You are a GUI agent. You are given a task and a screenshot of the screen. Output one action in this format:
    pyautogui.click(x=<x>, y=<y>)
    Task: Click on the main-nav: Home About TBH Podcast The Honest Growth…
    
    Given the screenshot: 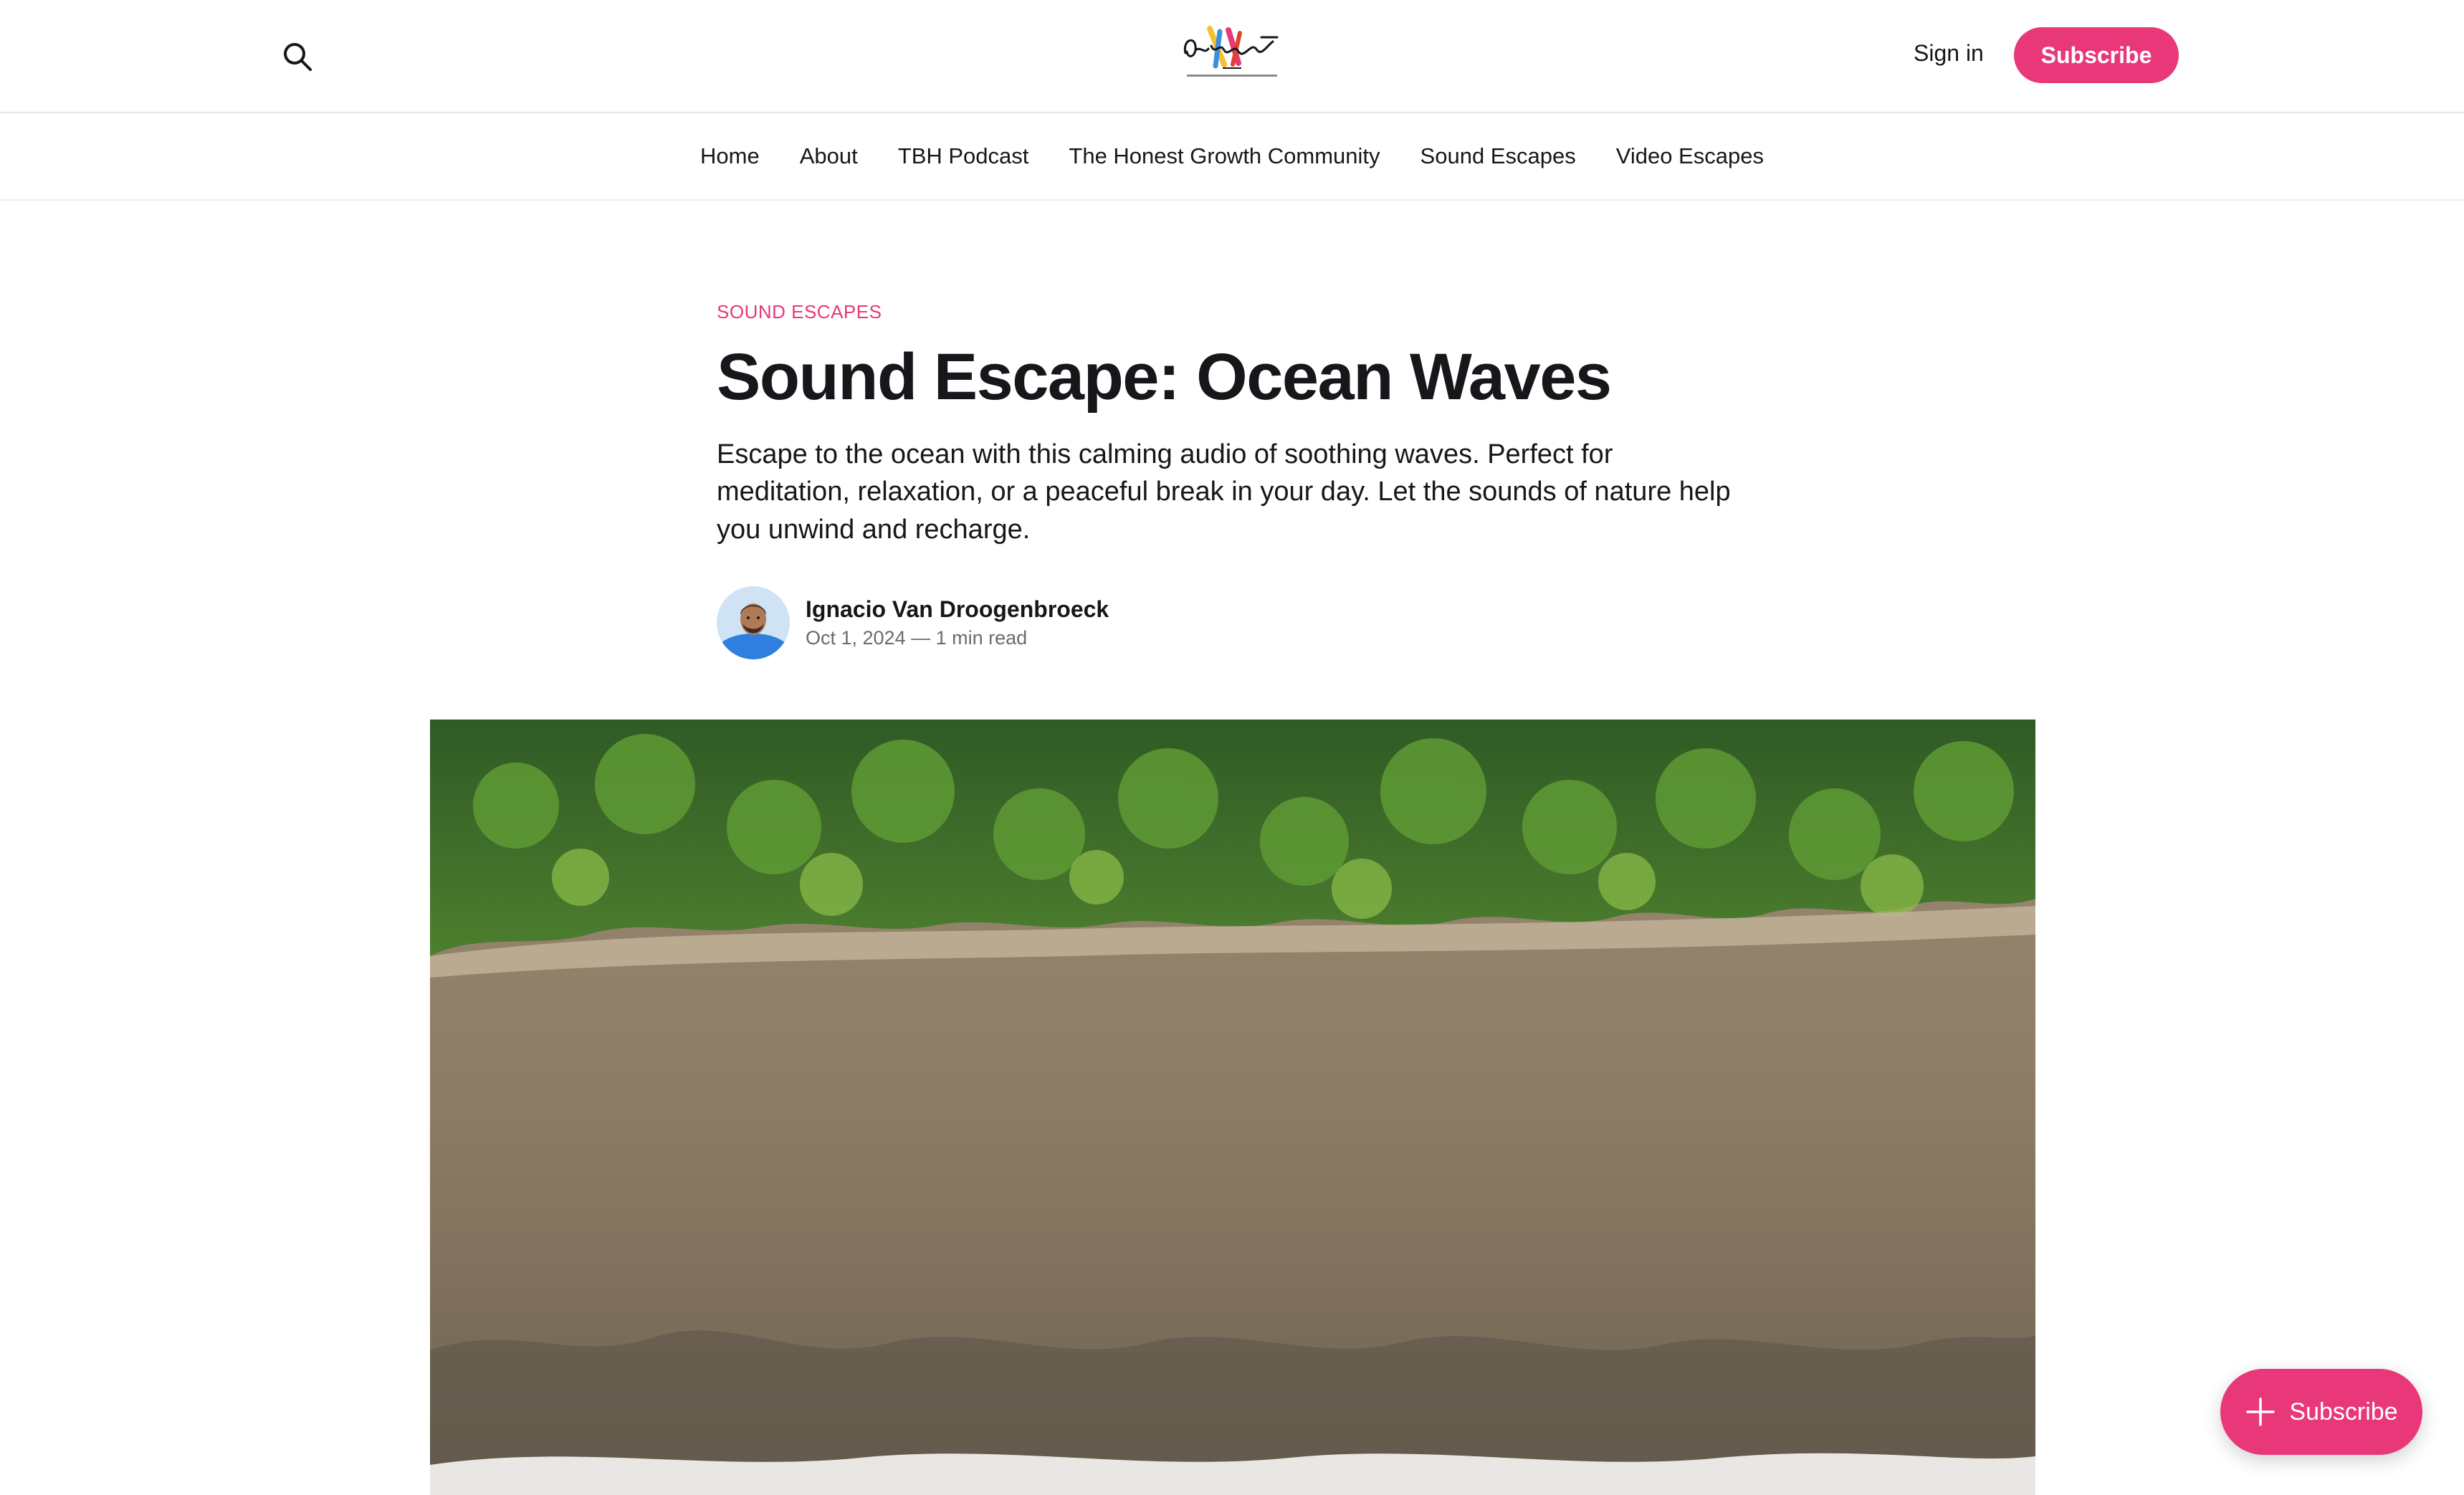 What is the action you would take?
    pyautogui.click(x=1232, y=157)
    